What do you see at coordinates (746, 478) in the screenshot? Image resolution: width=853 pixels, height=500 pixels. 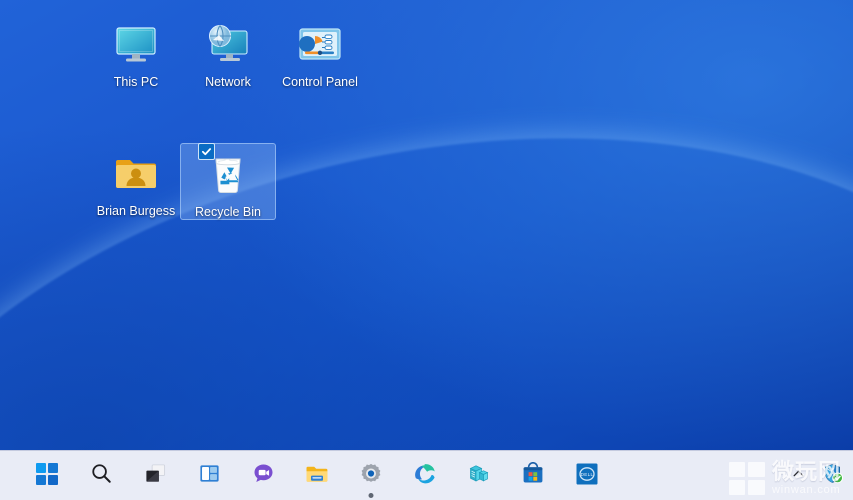 I see `windows-logo-icon` at bounding box center [746, 478].